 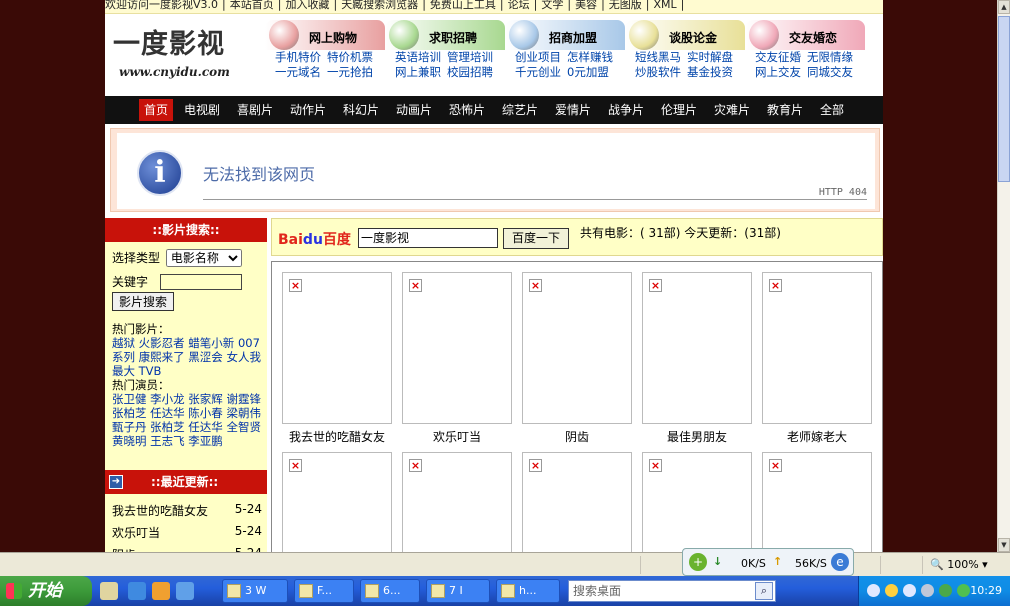 What do you see at coordinates (185, 591) in the screenshot?
I see `explorer-icon` at bounding box center [185, 591].